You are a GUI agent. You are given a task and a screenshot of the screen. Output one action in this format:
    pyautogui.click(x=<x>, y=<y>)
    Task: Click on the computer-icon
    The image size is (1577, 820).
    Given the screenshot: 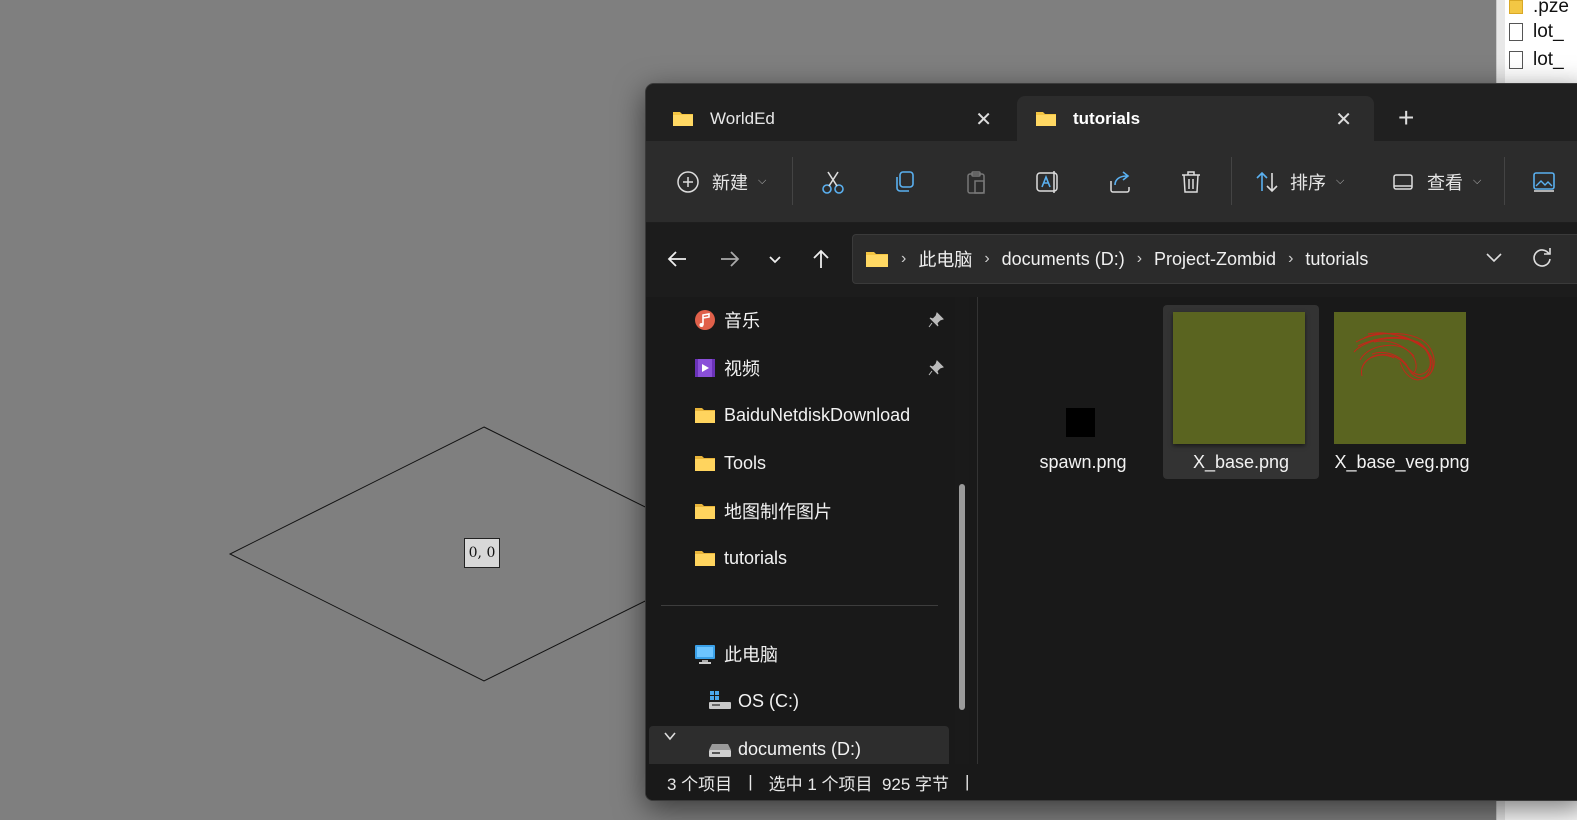 What is the action you would take?
    pyautogui.click(x=705, y=654)
    